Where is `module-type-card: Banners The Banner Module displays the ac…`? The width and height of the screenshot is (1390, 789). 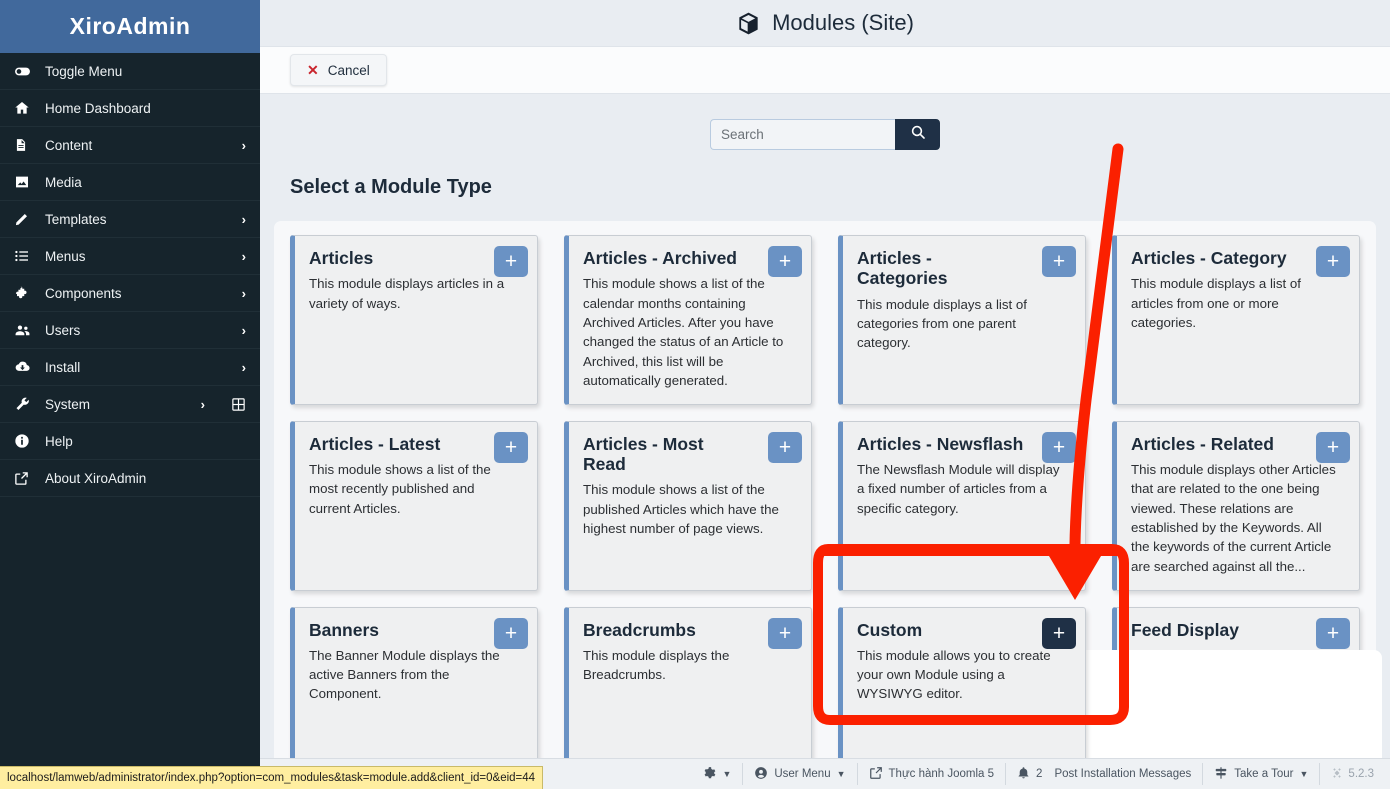
module-type-card: Banners The Banner Module displays the ac… is located at coordinates (414, 686).